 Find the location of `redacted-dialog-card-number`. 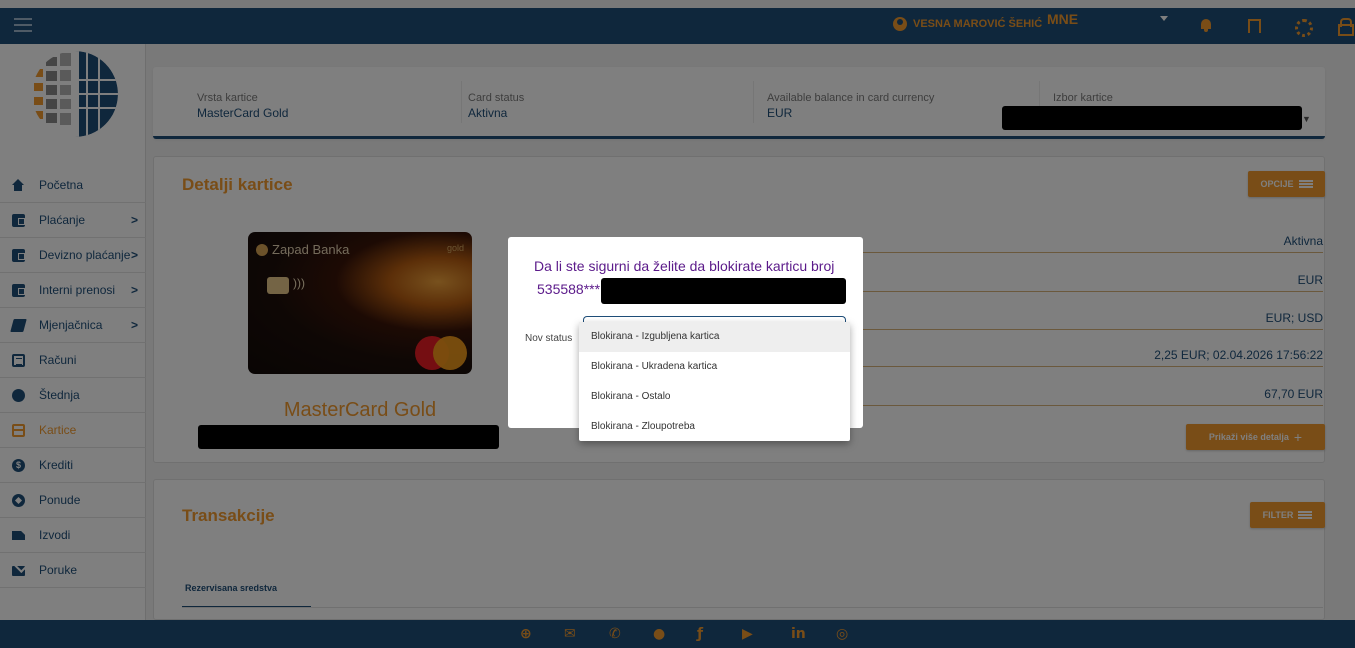

redacted-dialog-card-number is located at coordinates (723, 291).